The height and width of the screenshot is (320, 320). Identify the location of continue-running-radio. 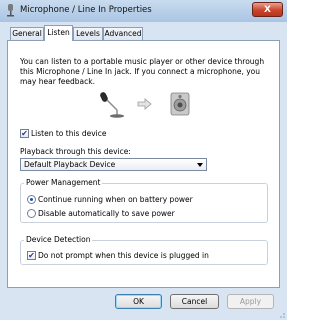
(31, 199).